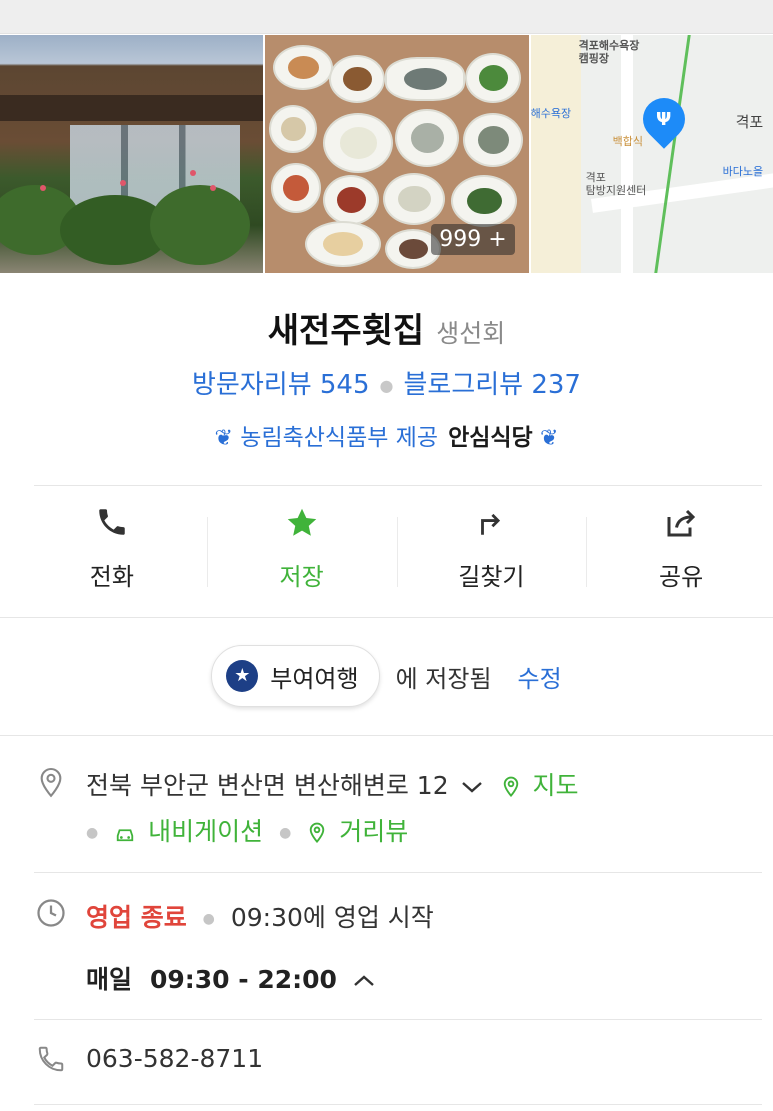 This screenshot has height=1111, width=773. What do you see at coordinates (627, 141) in the screenshot?
I see `map-label-restaurant: 백합식` at bounding box center [627, 141].